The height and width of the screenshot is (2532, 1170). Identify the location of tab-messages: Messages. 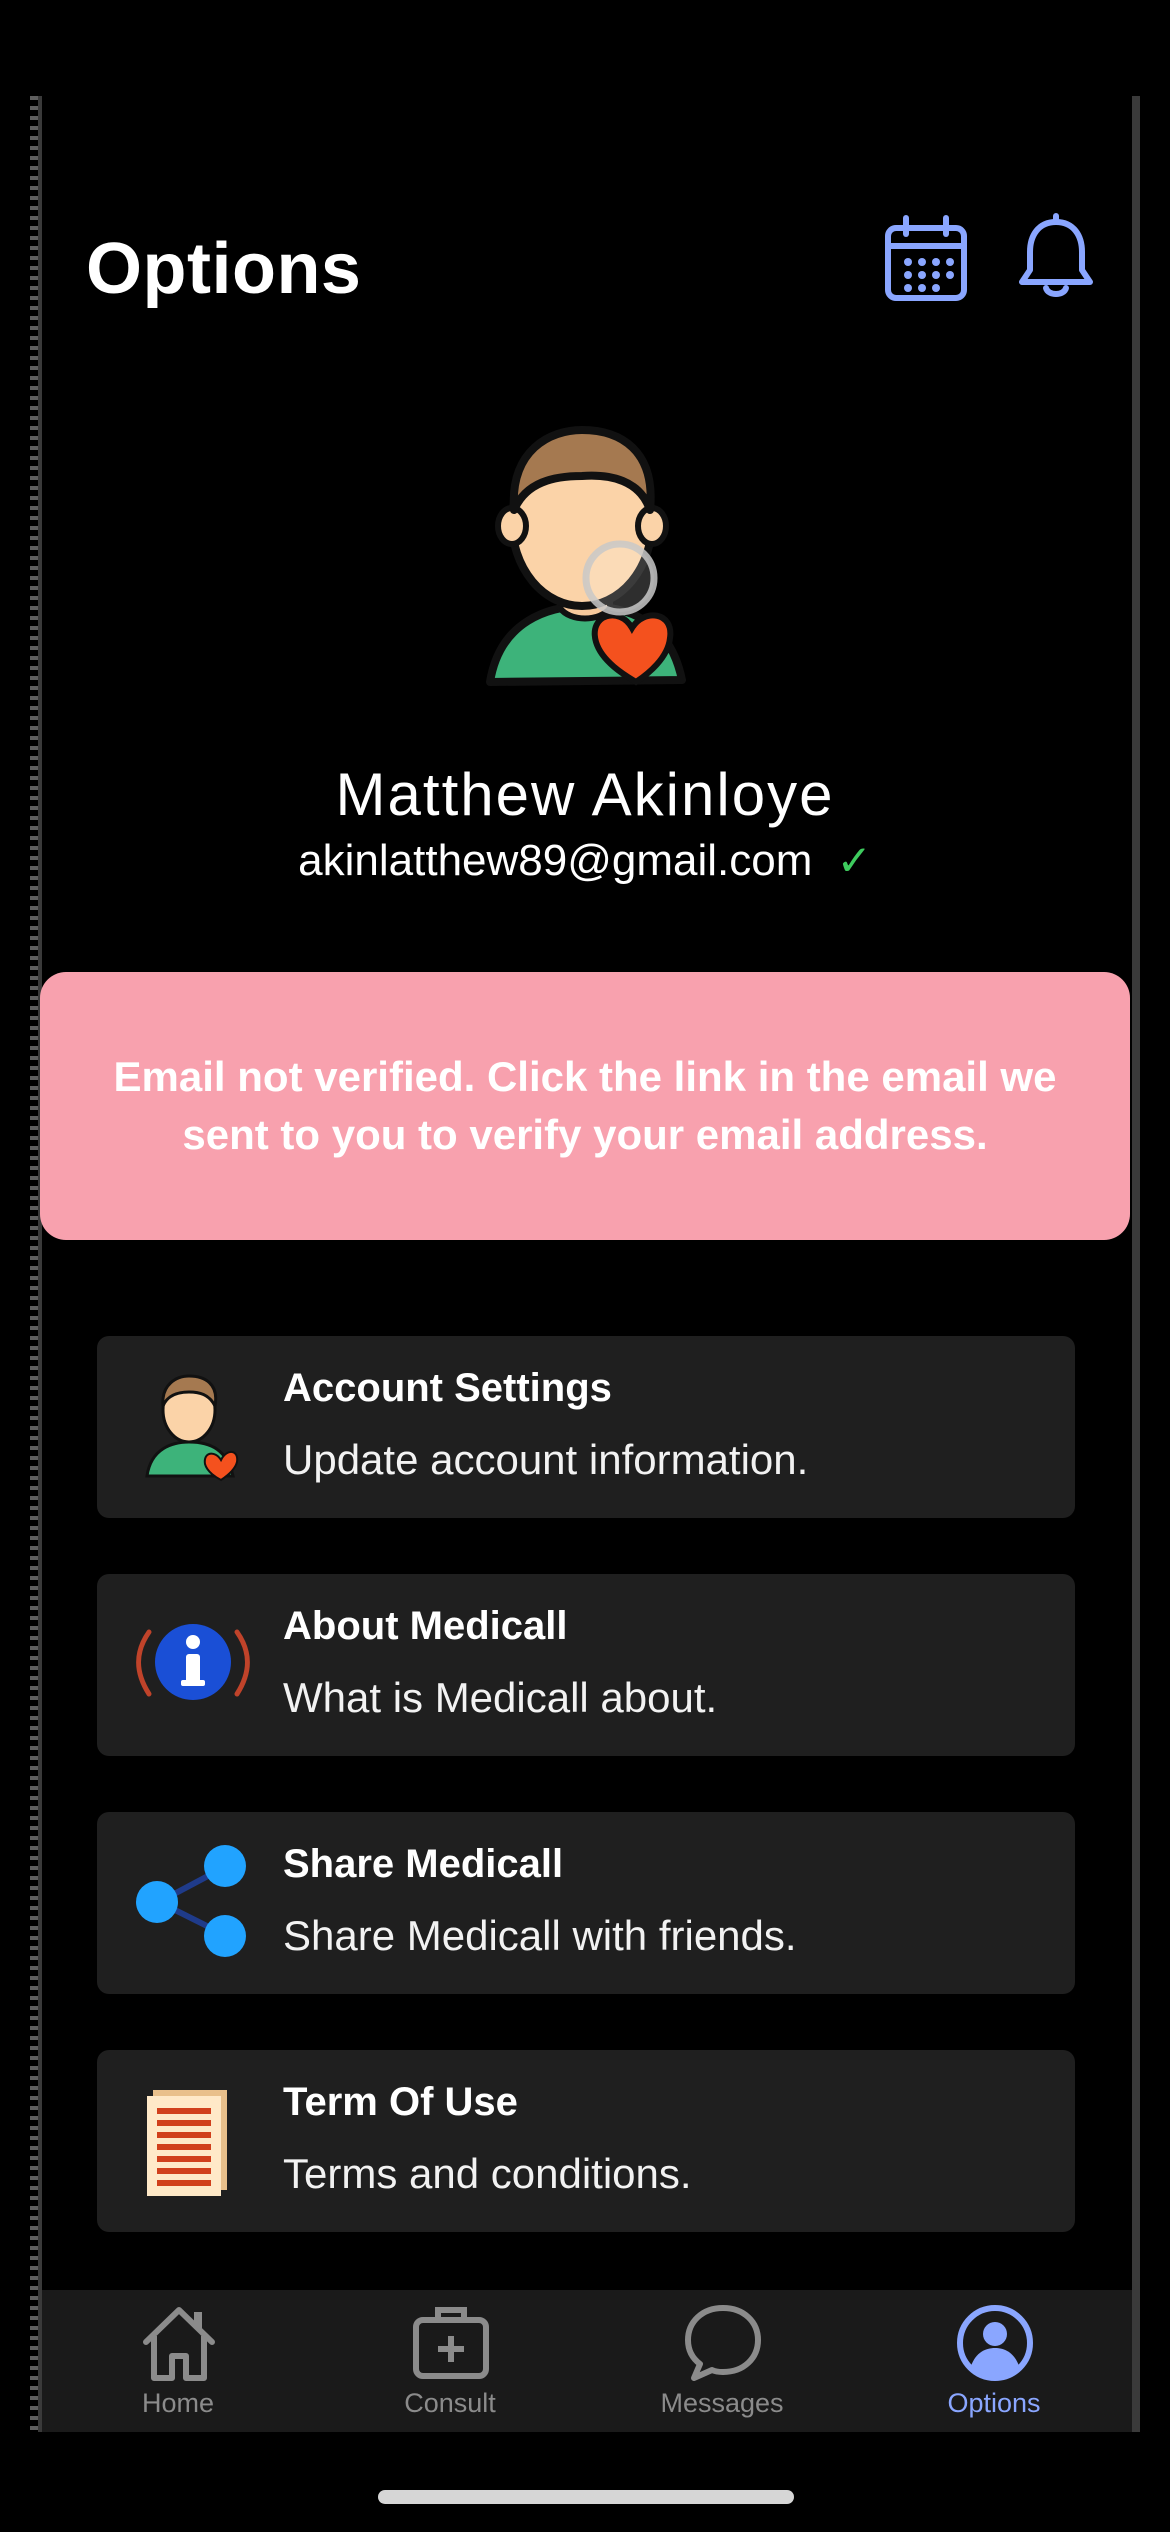
(722, 2361).